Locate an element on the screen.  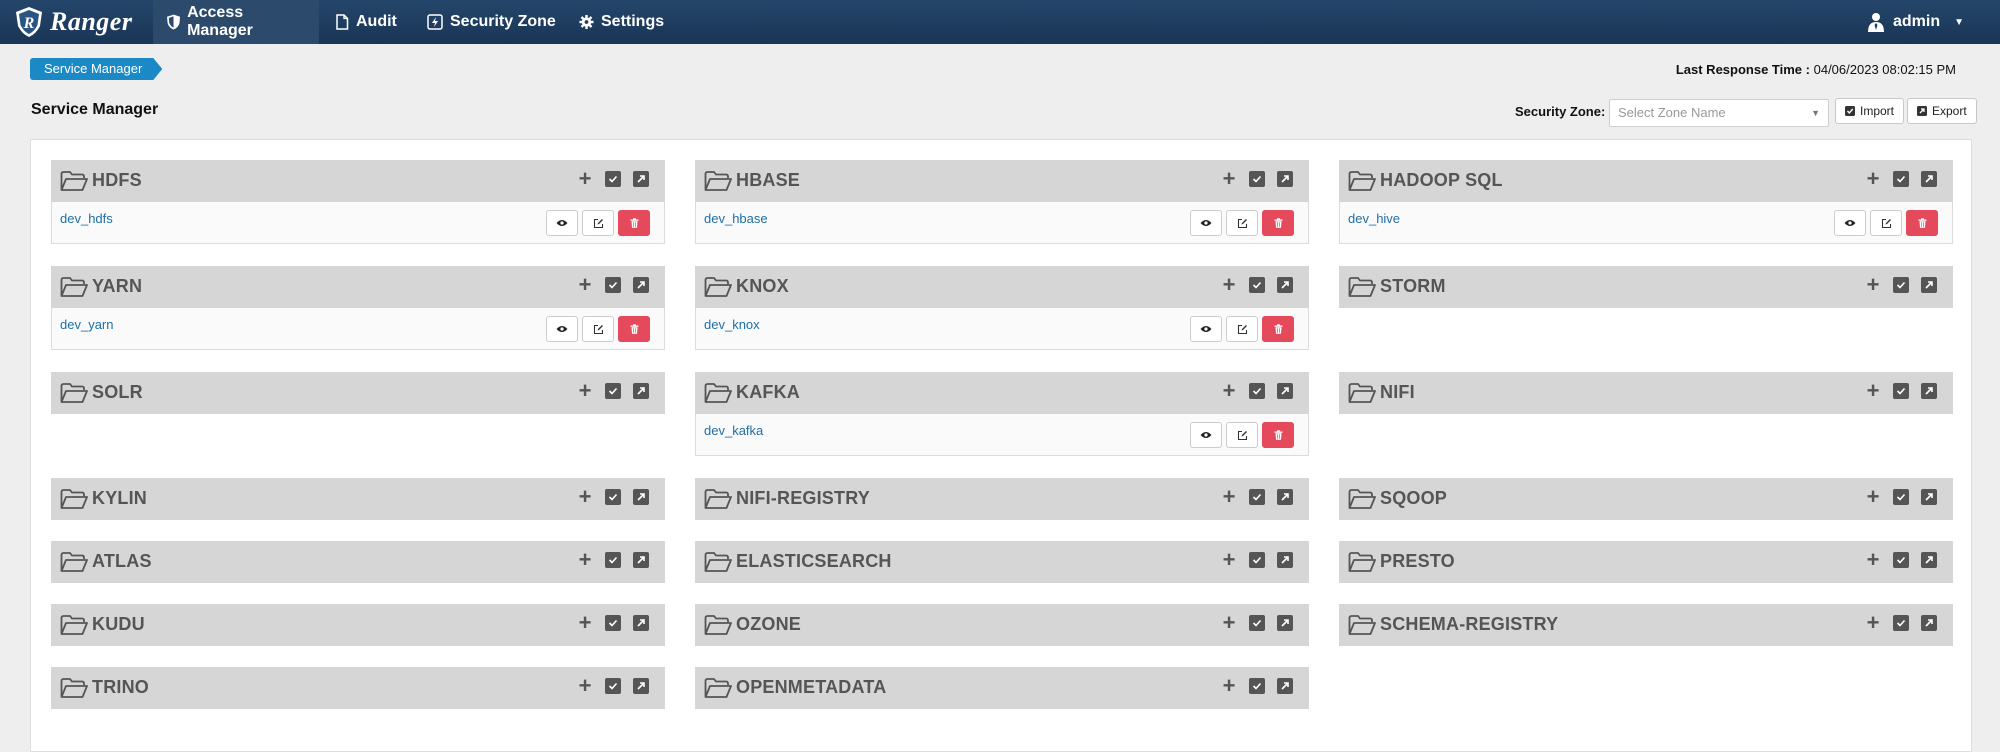
security-zone-select: Select Zone Name ▼ is located at coordinates (1719, 113).